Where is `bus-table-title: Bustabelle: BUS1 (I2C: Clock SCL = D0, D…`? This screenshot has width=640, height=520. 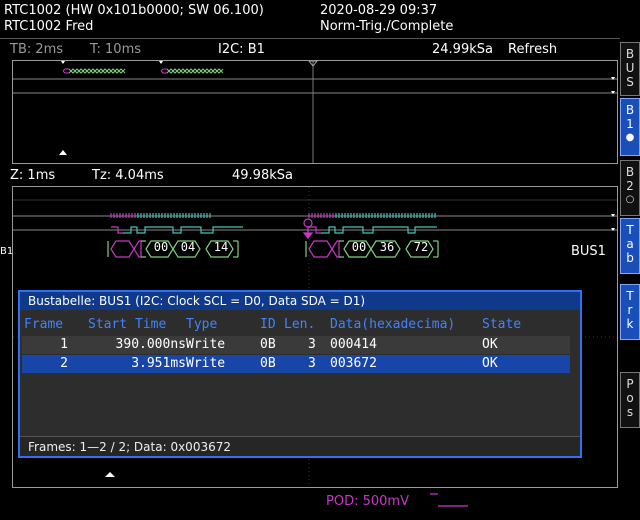 bus-table-title: Bustabelle: BUS1 (I2C: Clock SCL = D0, D… is located at coordinates (300, 301).